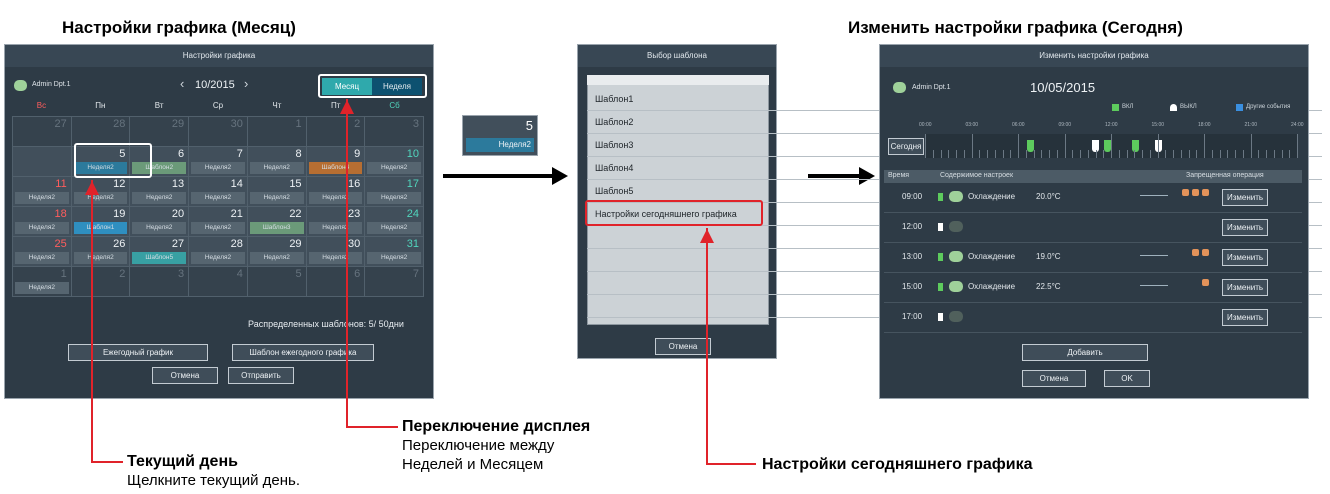 Image resolution: width=1330 pixels, height=494 pixels. What do you see at coordinates (61, 184) in the screenshot?
I see `day-number: 11` at bounding box center [61, 184].